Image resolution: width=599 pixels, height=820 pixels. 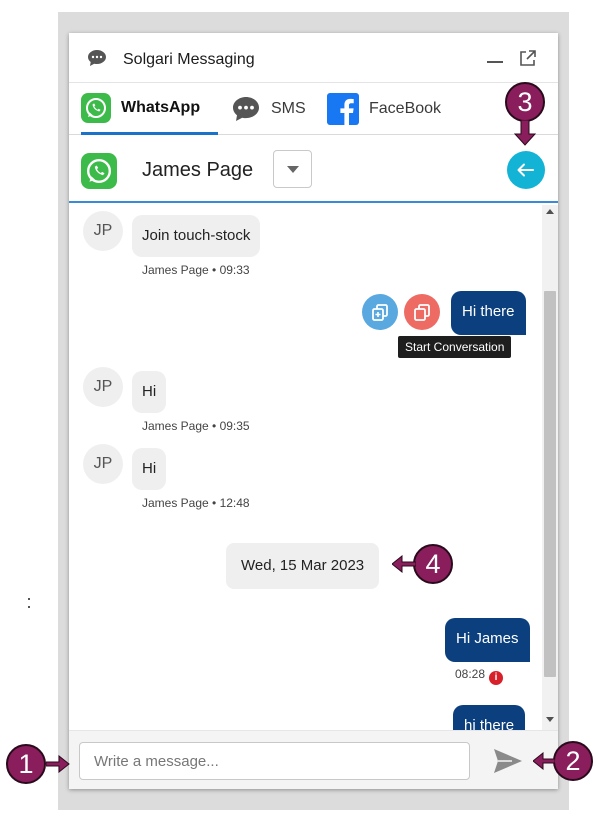 I want to click on chevron-down-icon, so click(x=293, y=169).